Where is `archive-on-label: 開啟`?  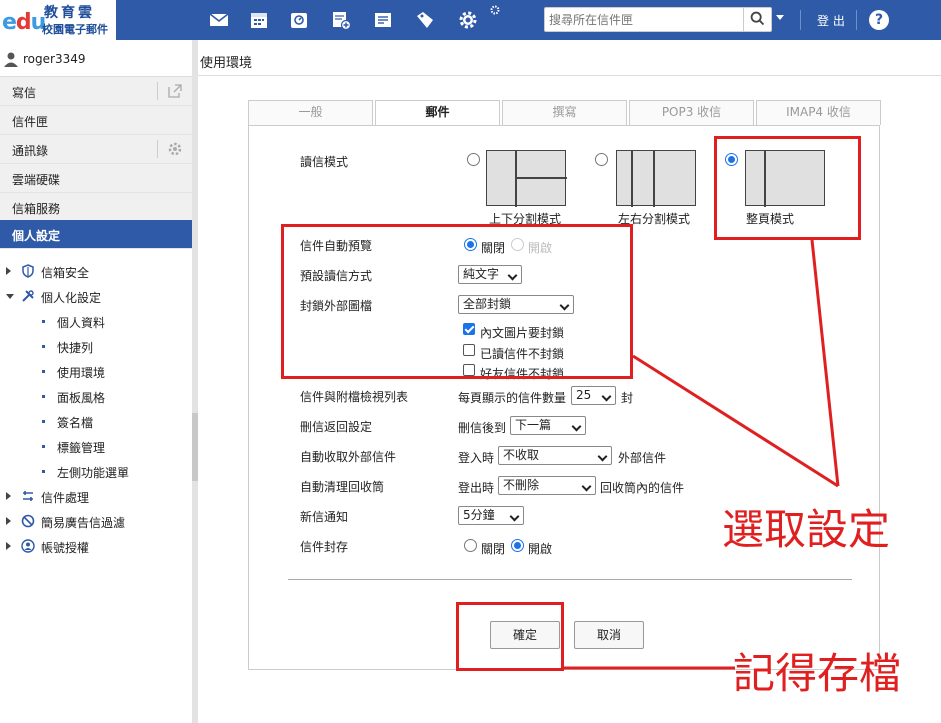 archive-on-label: 開啟 is located at coordinates (540, 549).